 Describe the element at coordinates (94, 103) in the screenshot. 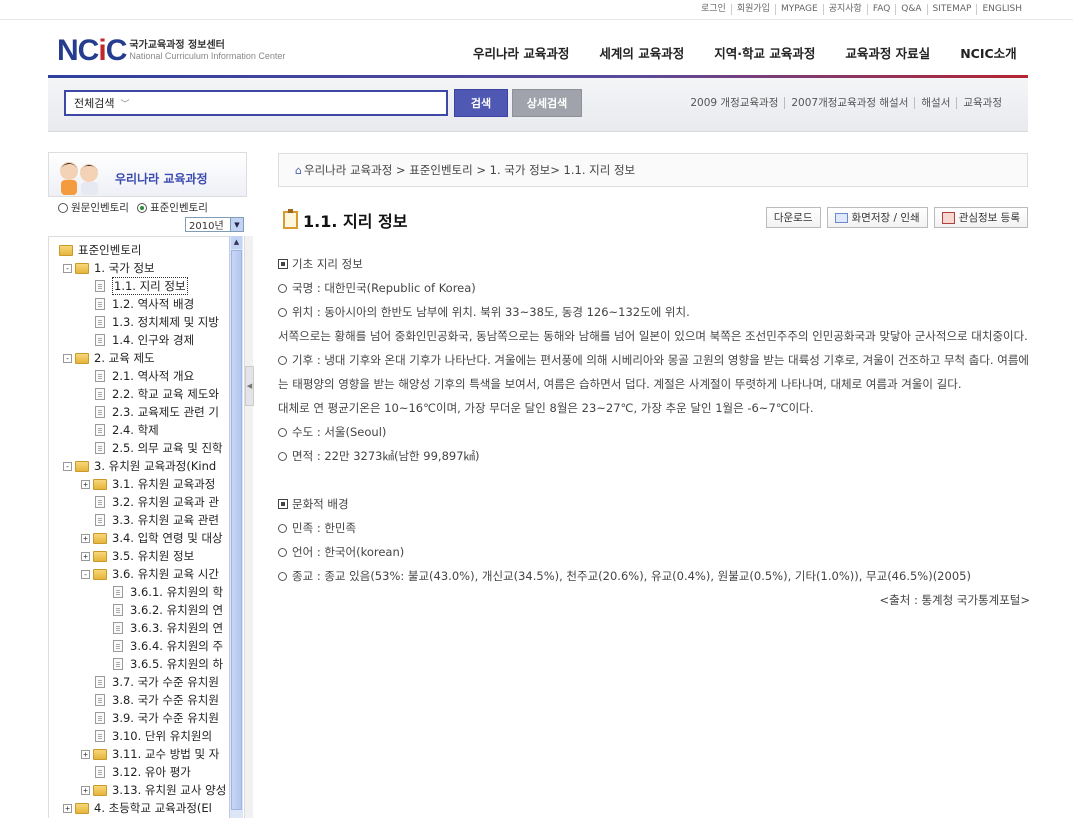

I see `search-scope-select: 전체검색` at that location.